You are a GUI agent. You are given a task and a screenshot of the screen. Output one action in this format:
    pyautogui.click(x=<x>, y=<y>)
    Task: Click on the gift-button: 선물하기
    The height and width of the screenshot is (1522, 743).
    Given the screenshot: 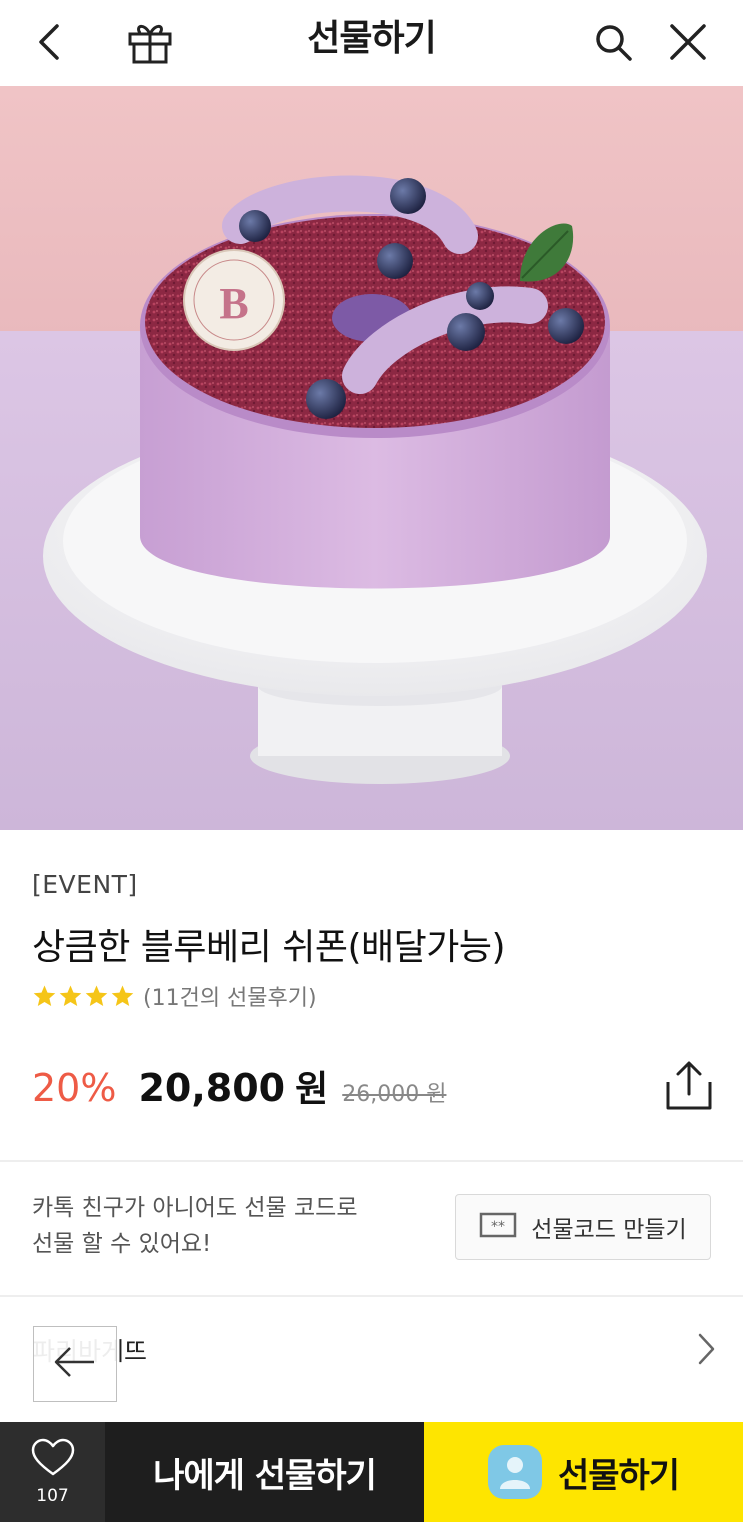 What is the action you would take?
    pyautogui.click(x=583, y=1472)
    